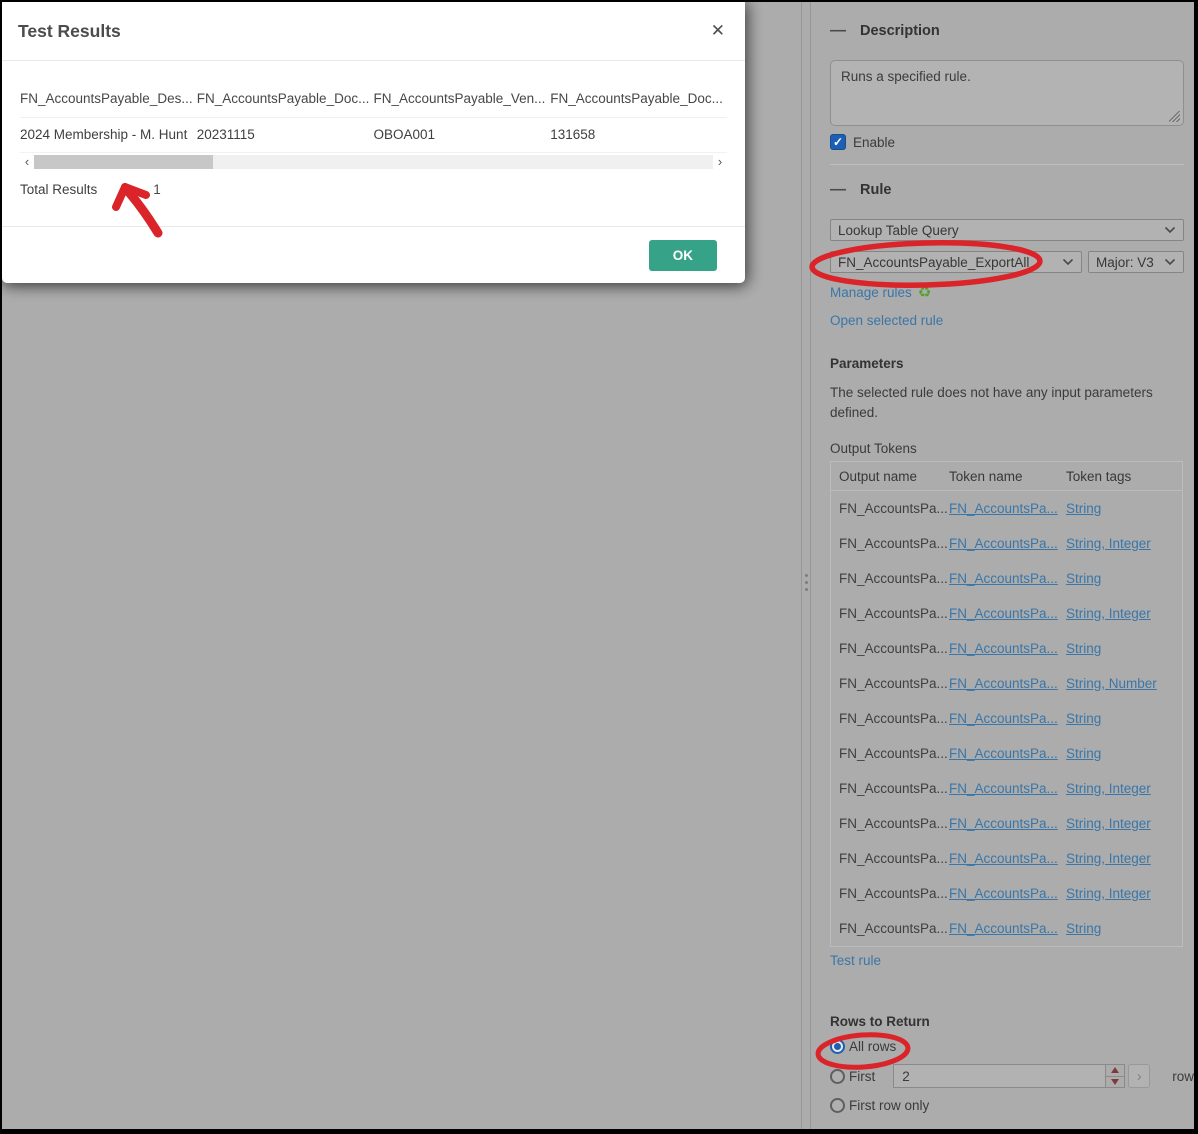  I want to click on rule-section-header: — Rule, so click(1007, 190).